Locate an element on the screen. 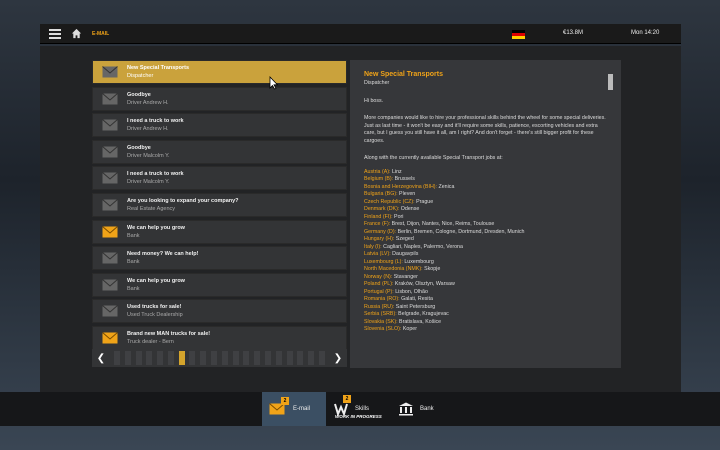 This screenshot has width=720, height=450. job-country: Austria (A): is located at coordinates (377, 171).